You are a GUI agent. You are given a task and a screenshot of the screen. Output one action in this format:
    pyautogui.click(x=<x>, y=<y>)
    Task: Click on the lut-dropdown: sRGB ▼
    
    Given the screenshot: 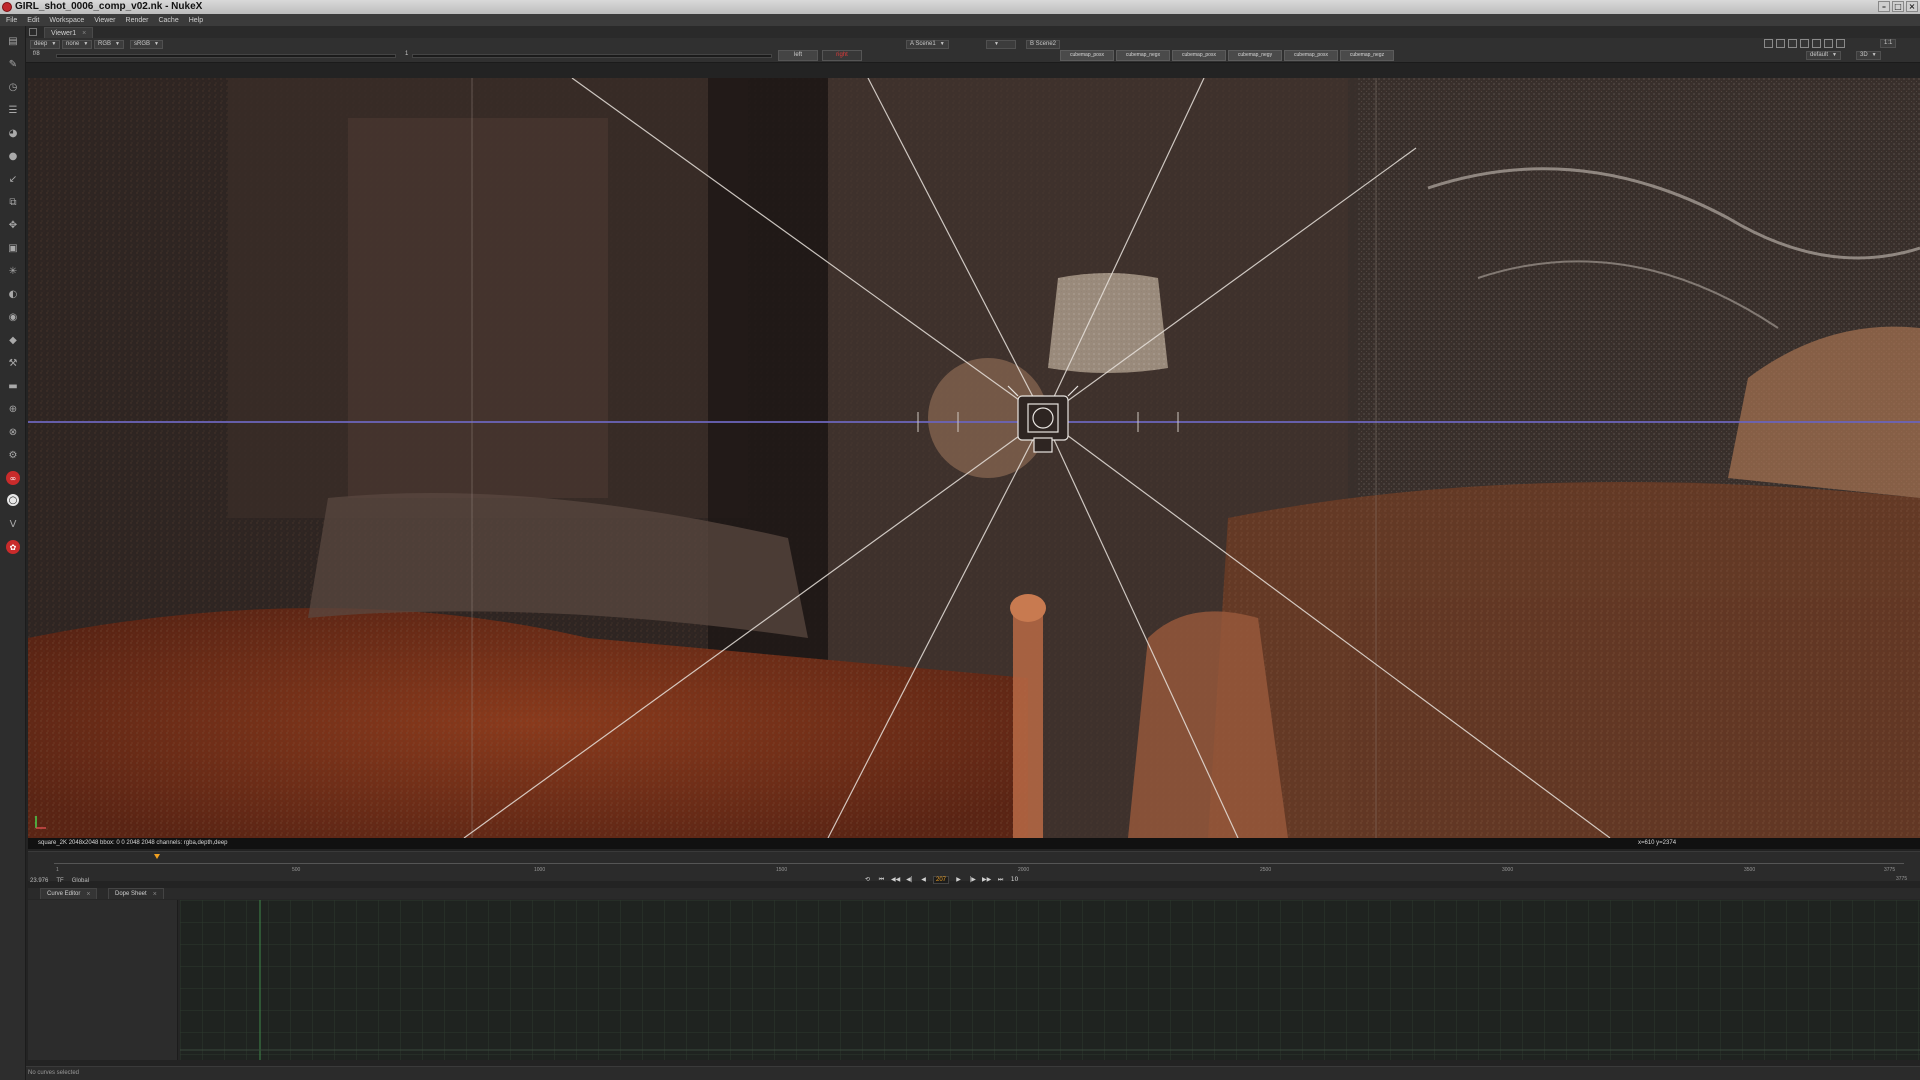 What is the action you would take?
    pyautogui.click(x=146, y=44)
    